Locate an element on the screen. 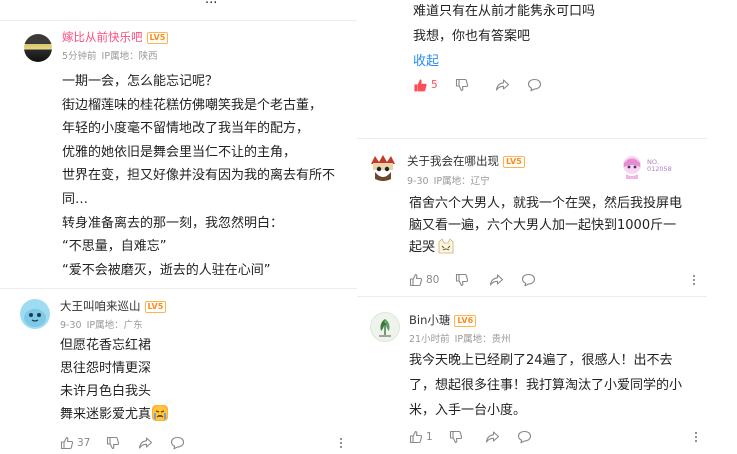  comment-line: “爱不会被磨灭，逝去的人驻在心间” is located at coordinates (166, 270).